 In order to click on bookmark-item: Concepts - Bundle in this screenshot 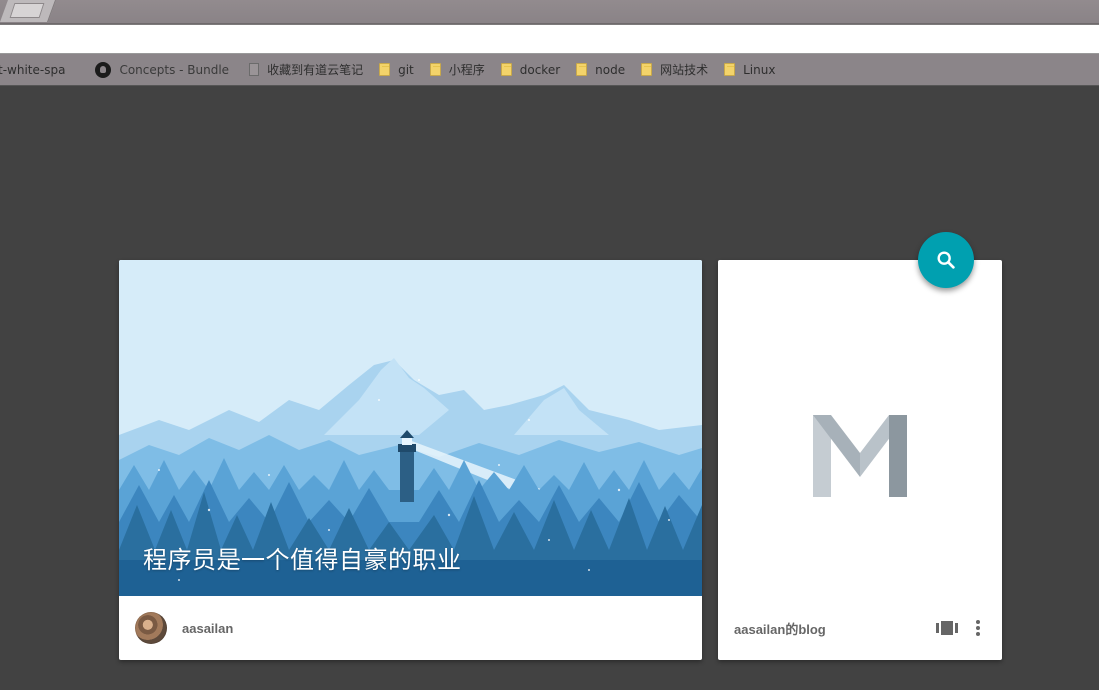, I will do `click(162, 69)`.